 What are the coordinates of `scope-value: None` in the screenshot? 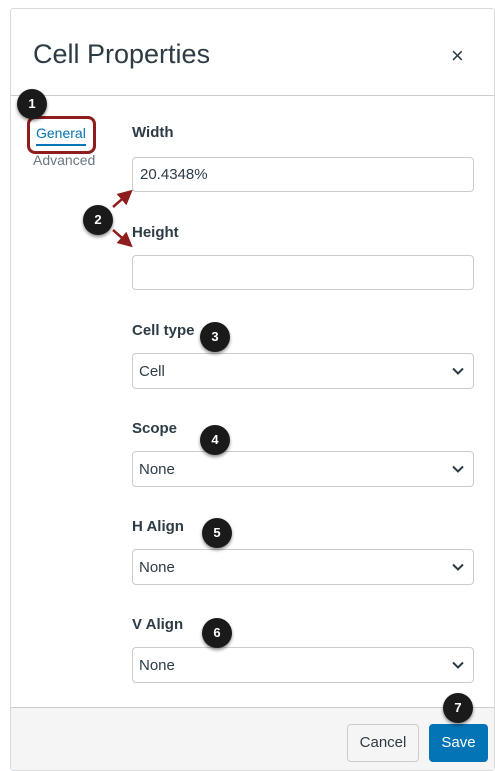 It's located at (157, 469).